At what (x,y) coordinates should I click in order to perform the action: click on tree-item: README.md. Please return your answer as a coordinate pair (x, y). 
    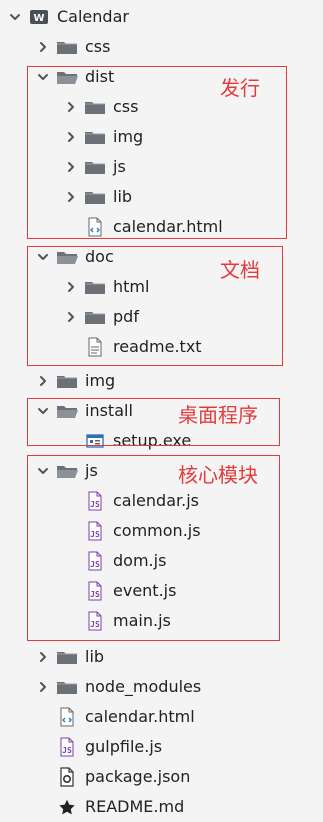
    Looking at the image, I should click on (161, 807).